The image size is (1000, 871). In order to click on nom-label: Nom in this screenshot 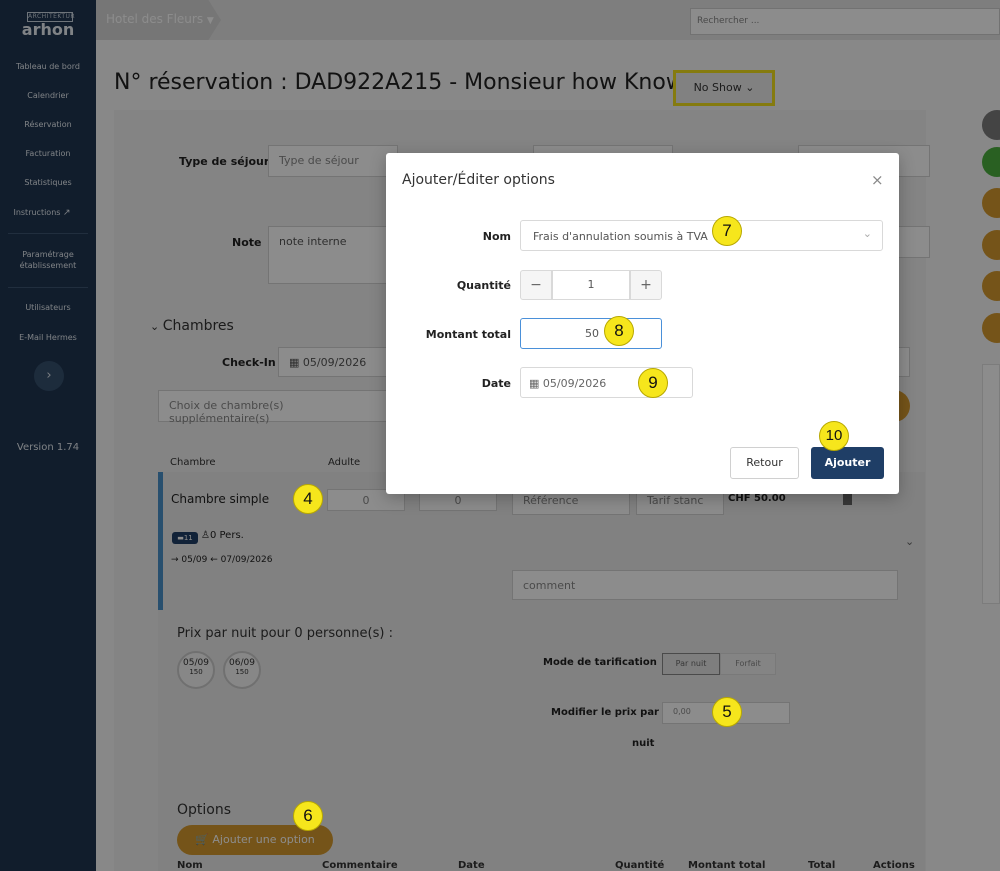, I will do `click(496, 236)`.